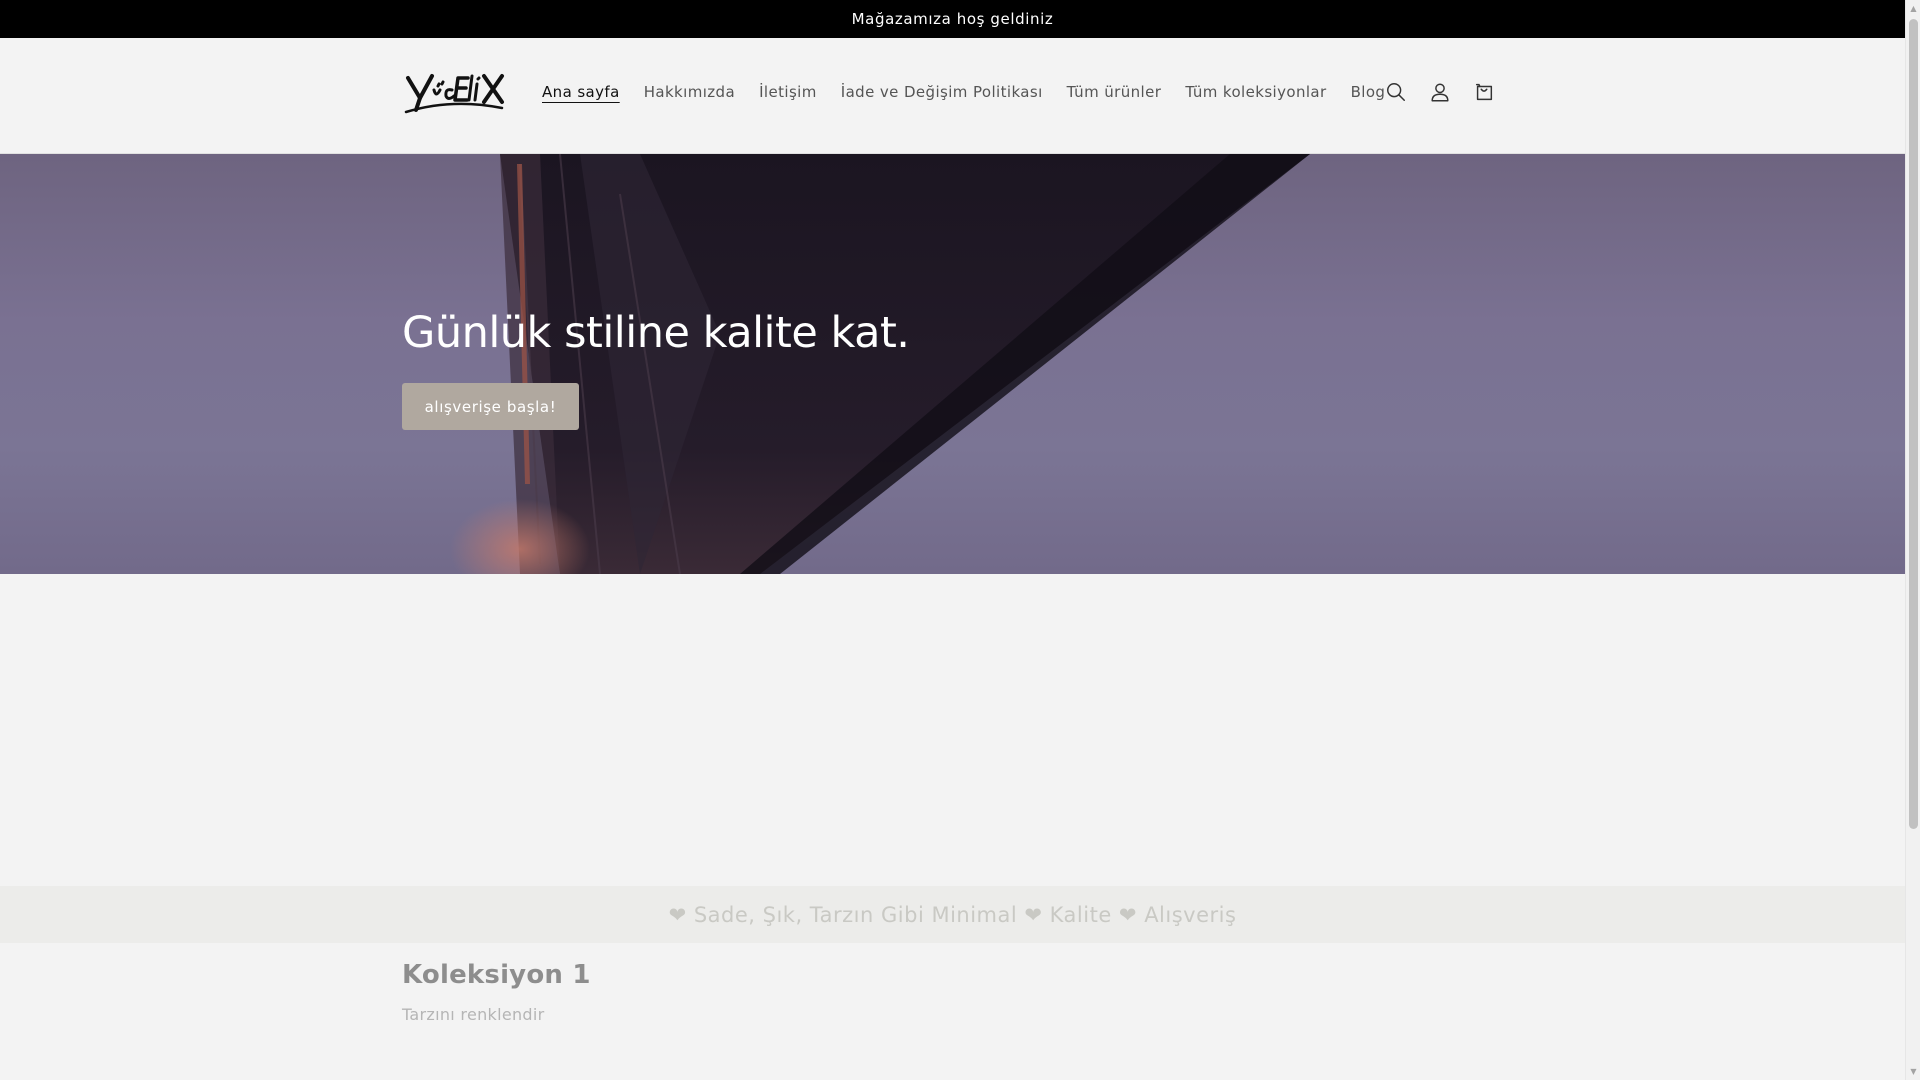 The width and height of the screenshot is (1920, 1080). Describe the element at coordinates (490, 406) in the screenshot. I see `start-shopping-button: alışverişe başla!` at that location.